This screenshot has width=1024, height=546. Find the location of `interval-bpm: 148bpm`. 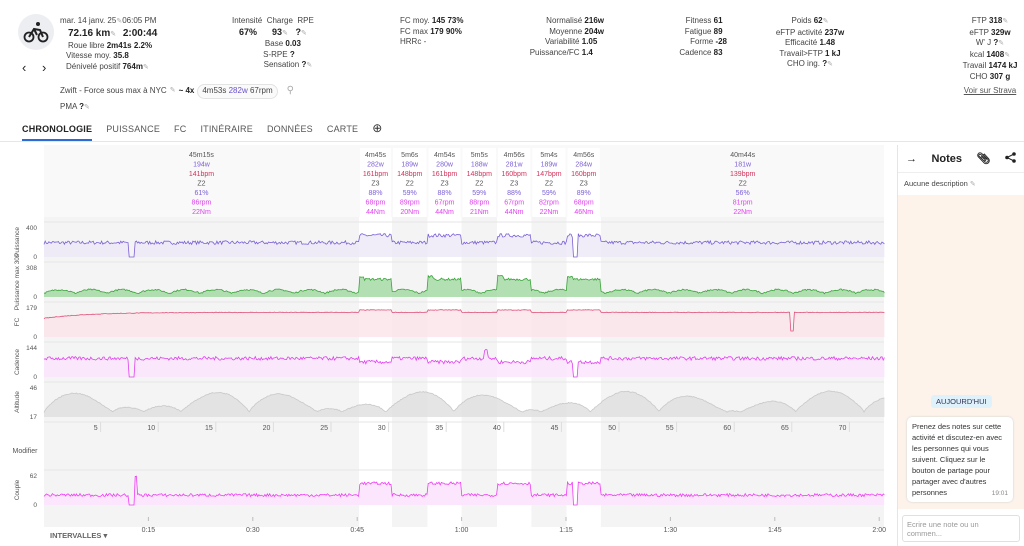

interval-bpm: 148bpm is located at coordinates (479, 174).